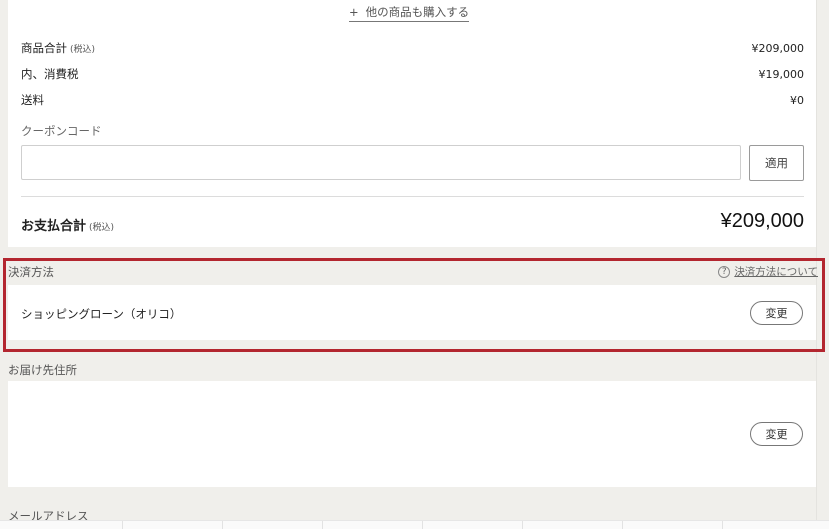 The image size is (829, 529). Describe the element at coordinates (778, 48) in the screenshot. I see `subtotal-value: ¥209,000` at that location.